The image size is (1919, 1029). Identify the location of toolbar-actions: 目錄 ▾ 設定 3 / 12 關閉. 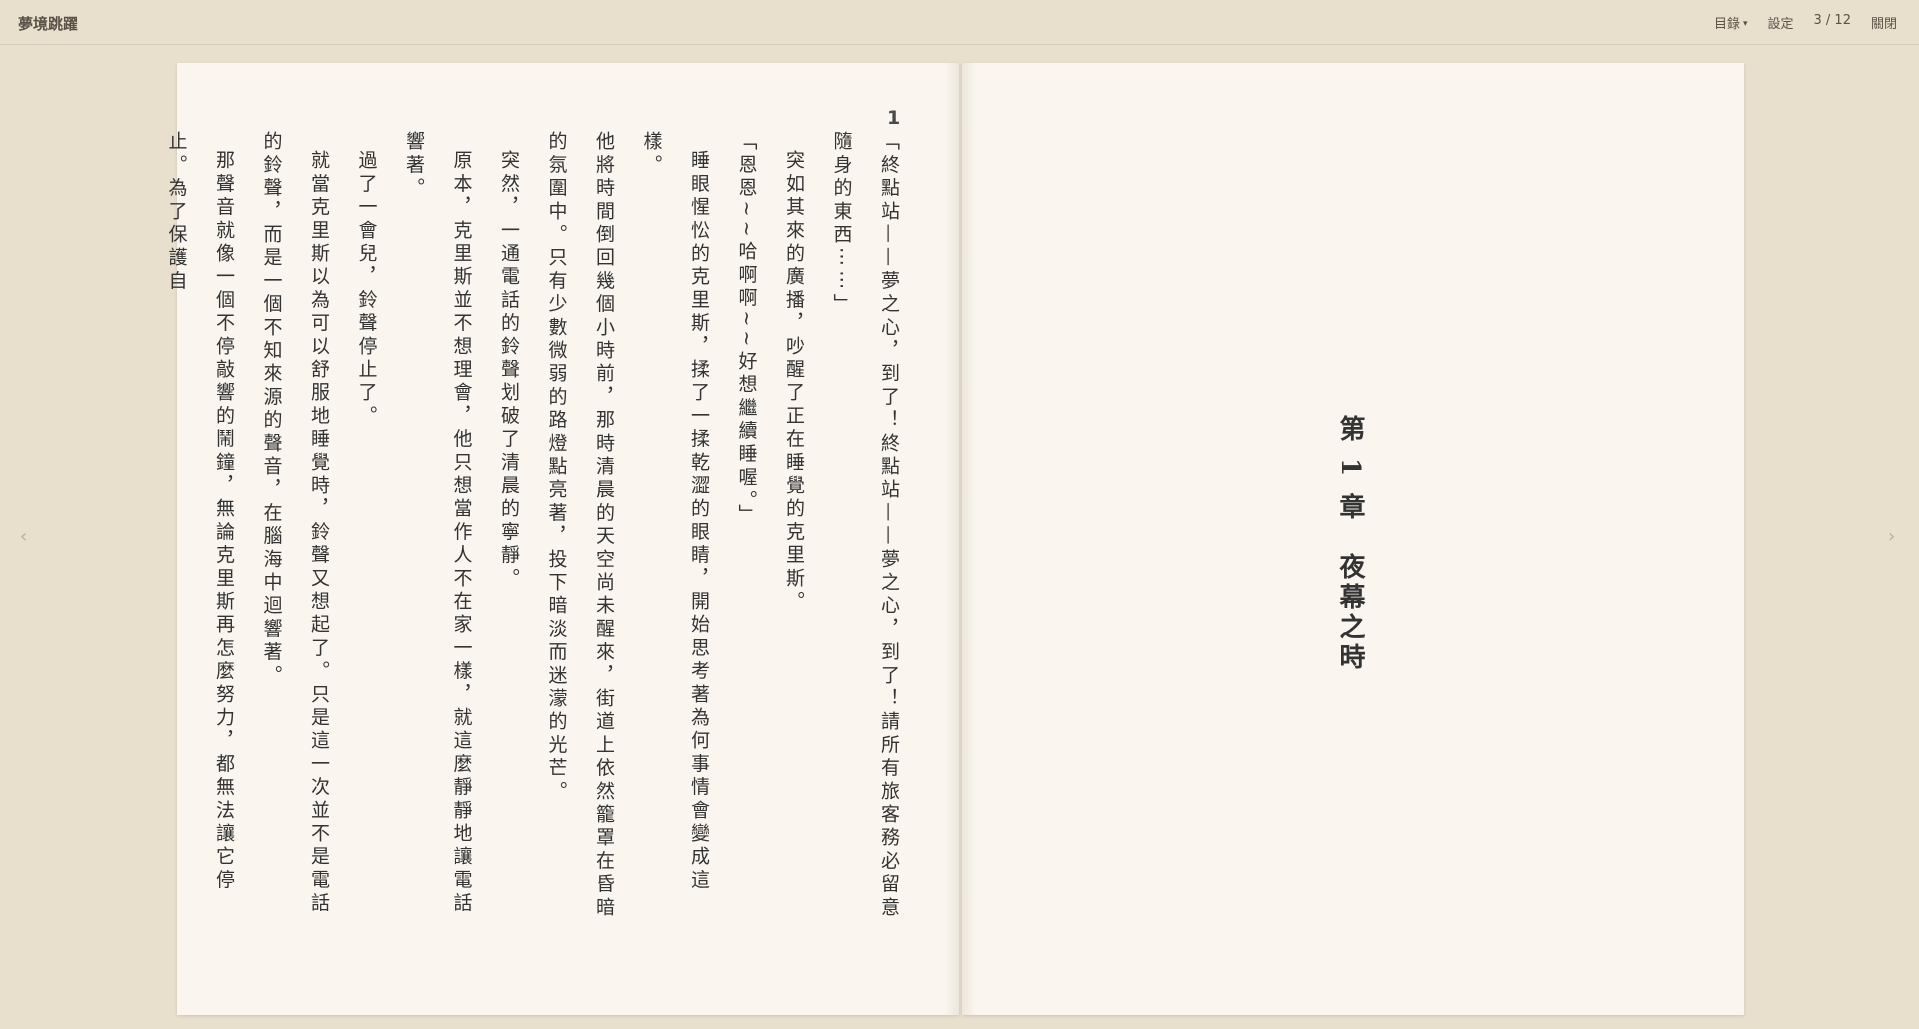
(1805, 22).